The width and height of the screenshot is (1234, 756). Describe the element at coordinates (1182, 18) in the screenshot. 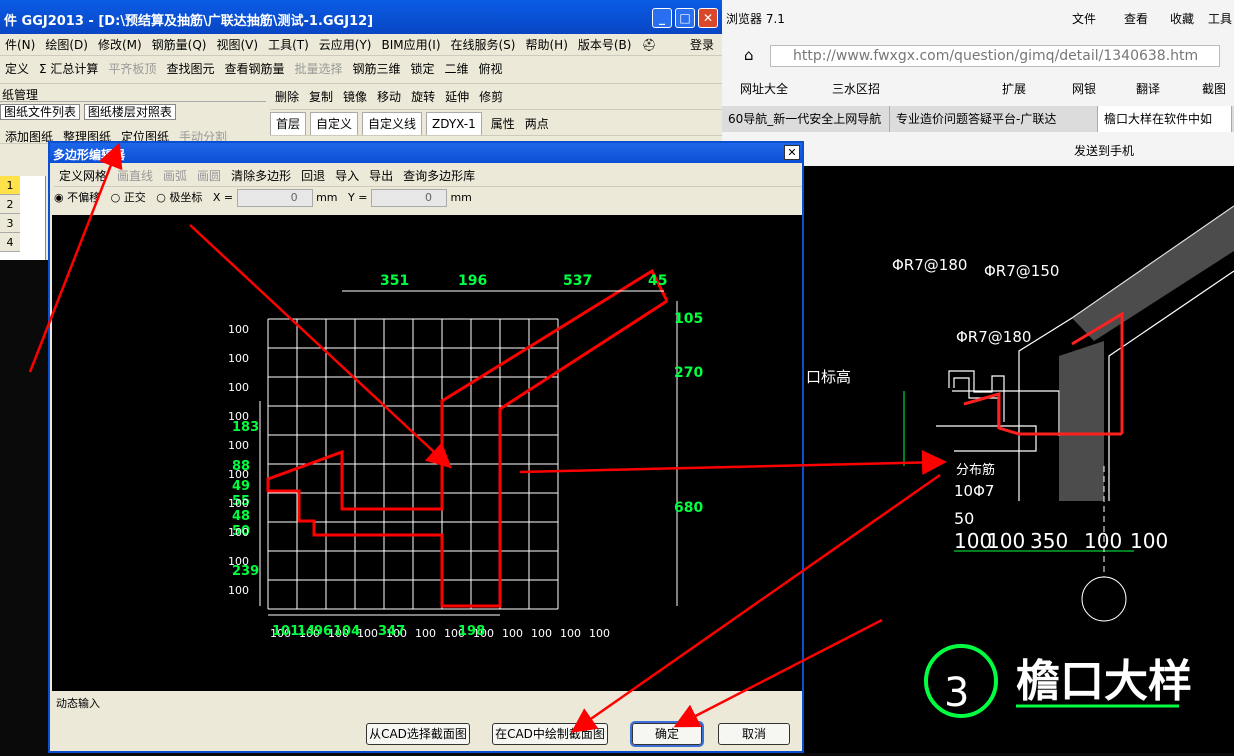

I see `browser-menu-fav: 收藏` at that location.